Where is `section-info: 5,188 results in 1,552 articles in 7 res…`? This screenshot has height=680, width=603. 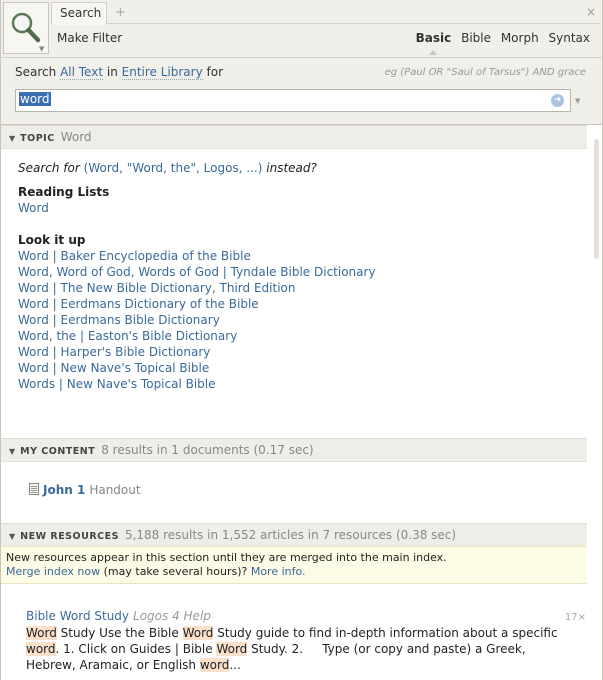 section-info: 5,188 results in 1,552 articles in 7 res… is located at coordinates (290, 535).